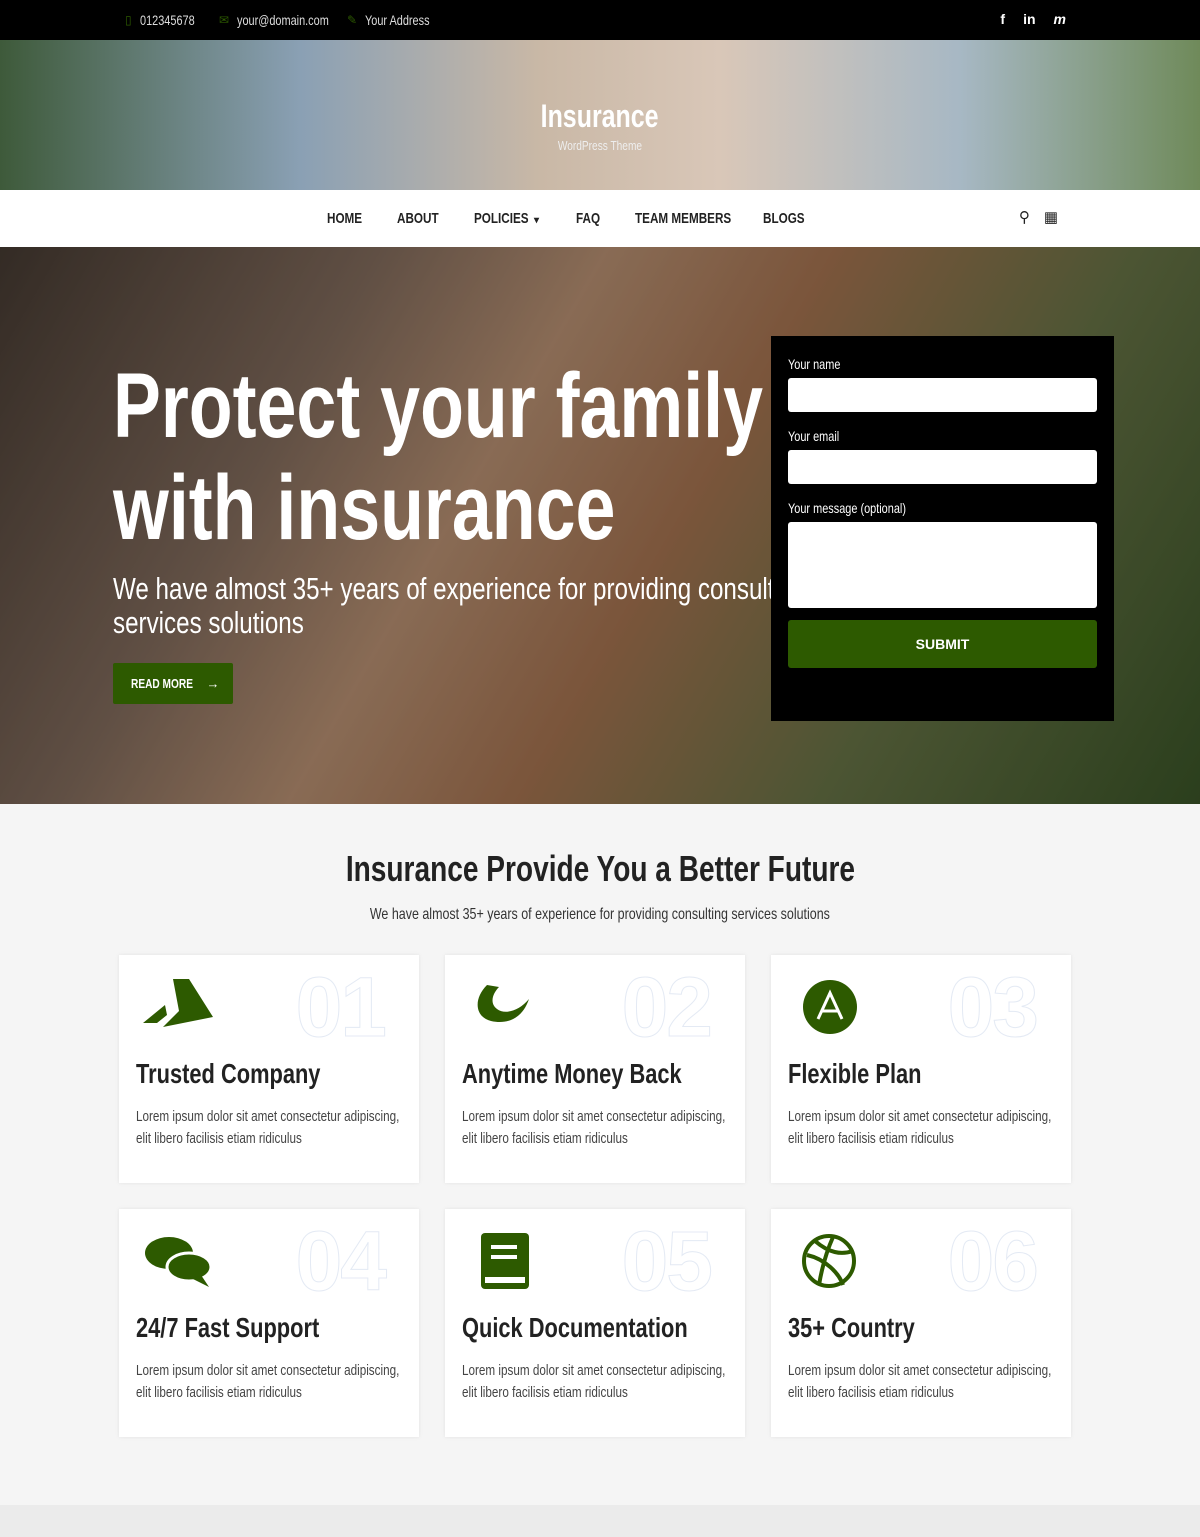 The width and height of the screenshot is (1200, 1537). I want to click on card-title: 24/7 Fast Support, so click(253, 1328).